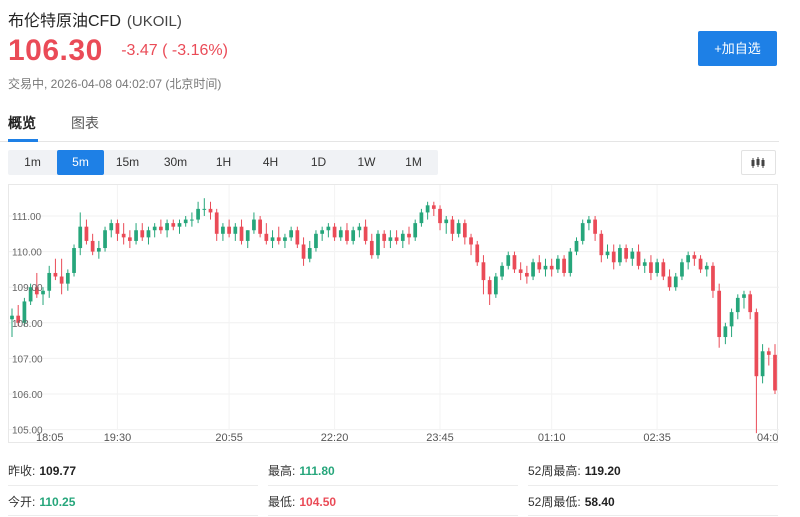 The image size is (800, 517). What do you see at coordinates (50, 438) in the screenshot?
I see `x-tick-label: 18:05` at bounding box center [50, 438].